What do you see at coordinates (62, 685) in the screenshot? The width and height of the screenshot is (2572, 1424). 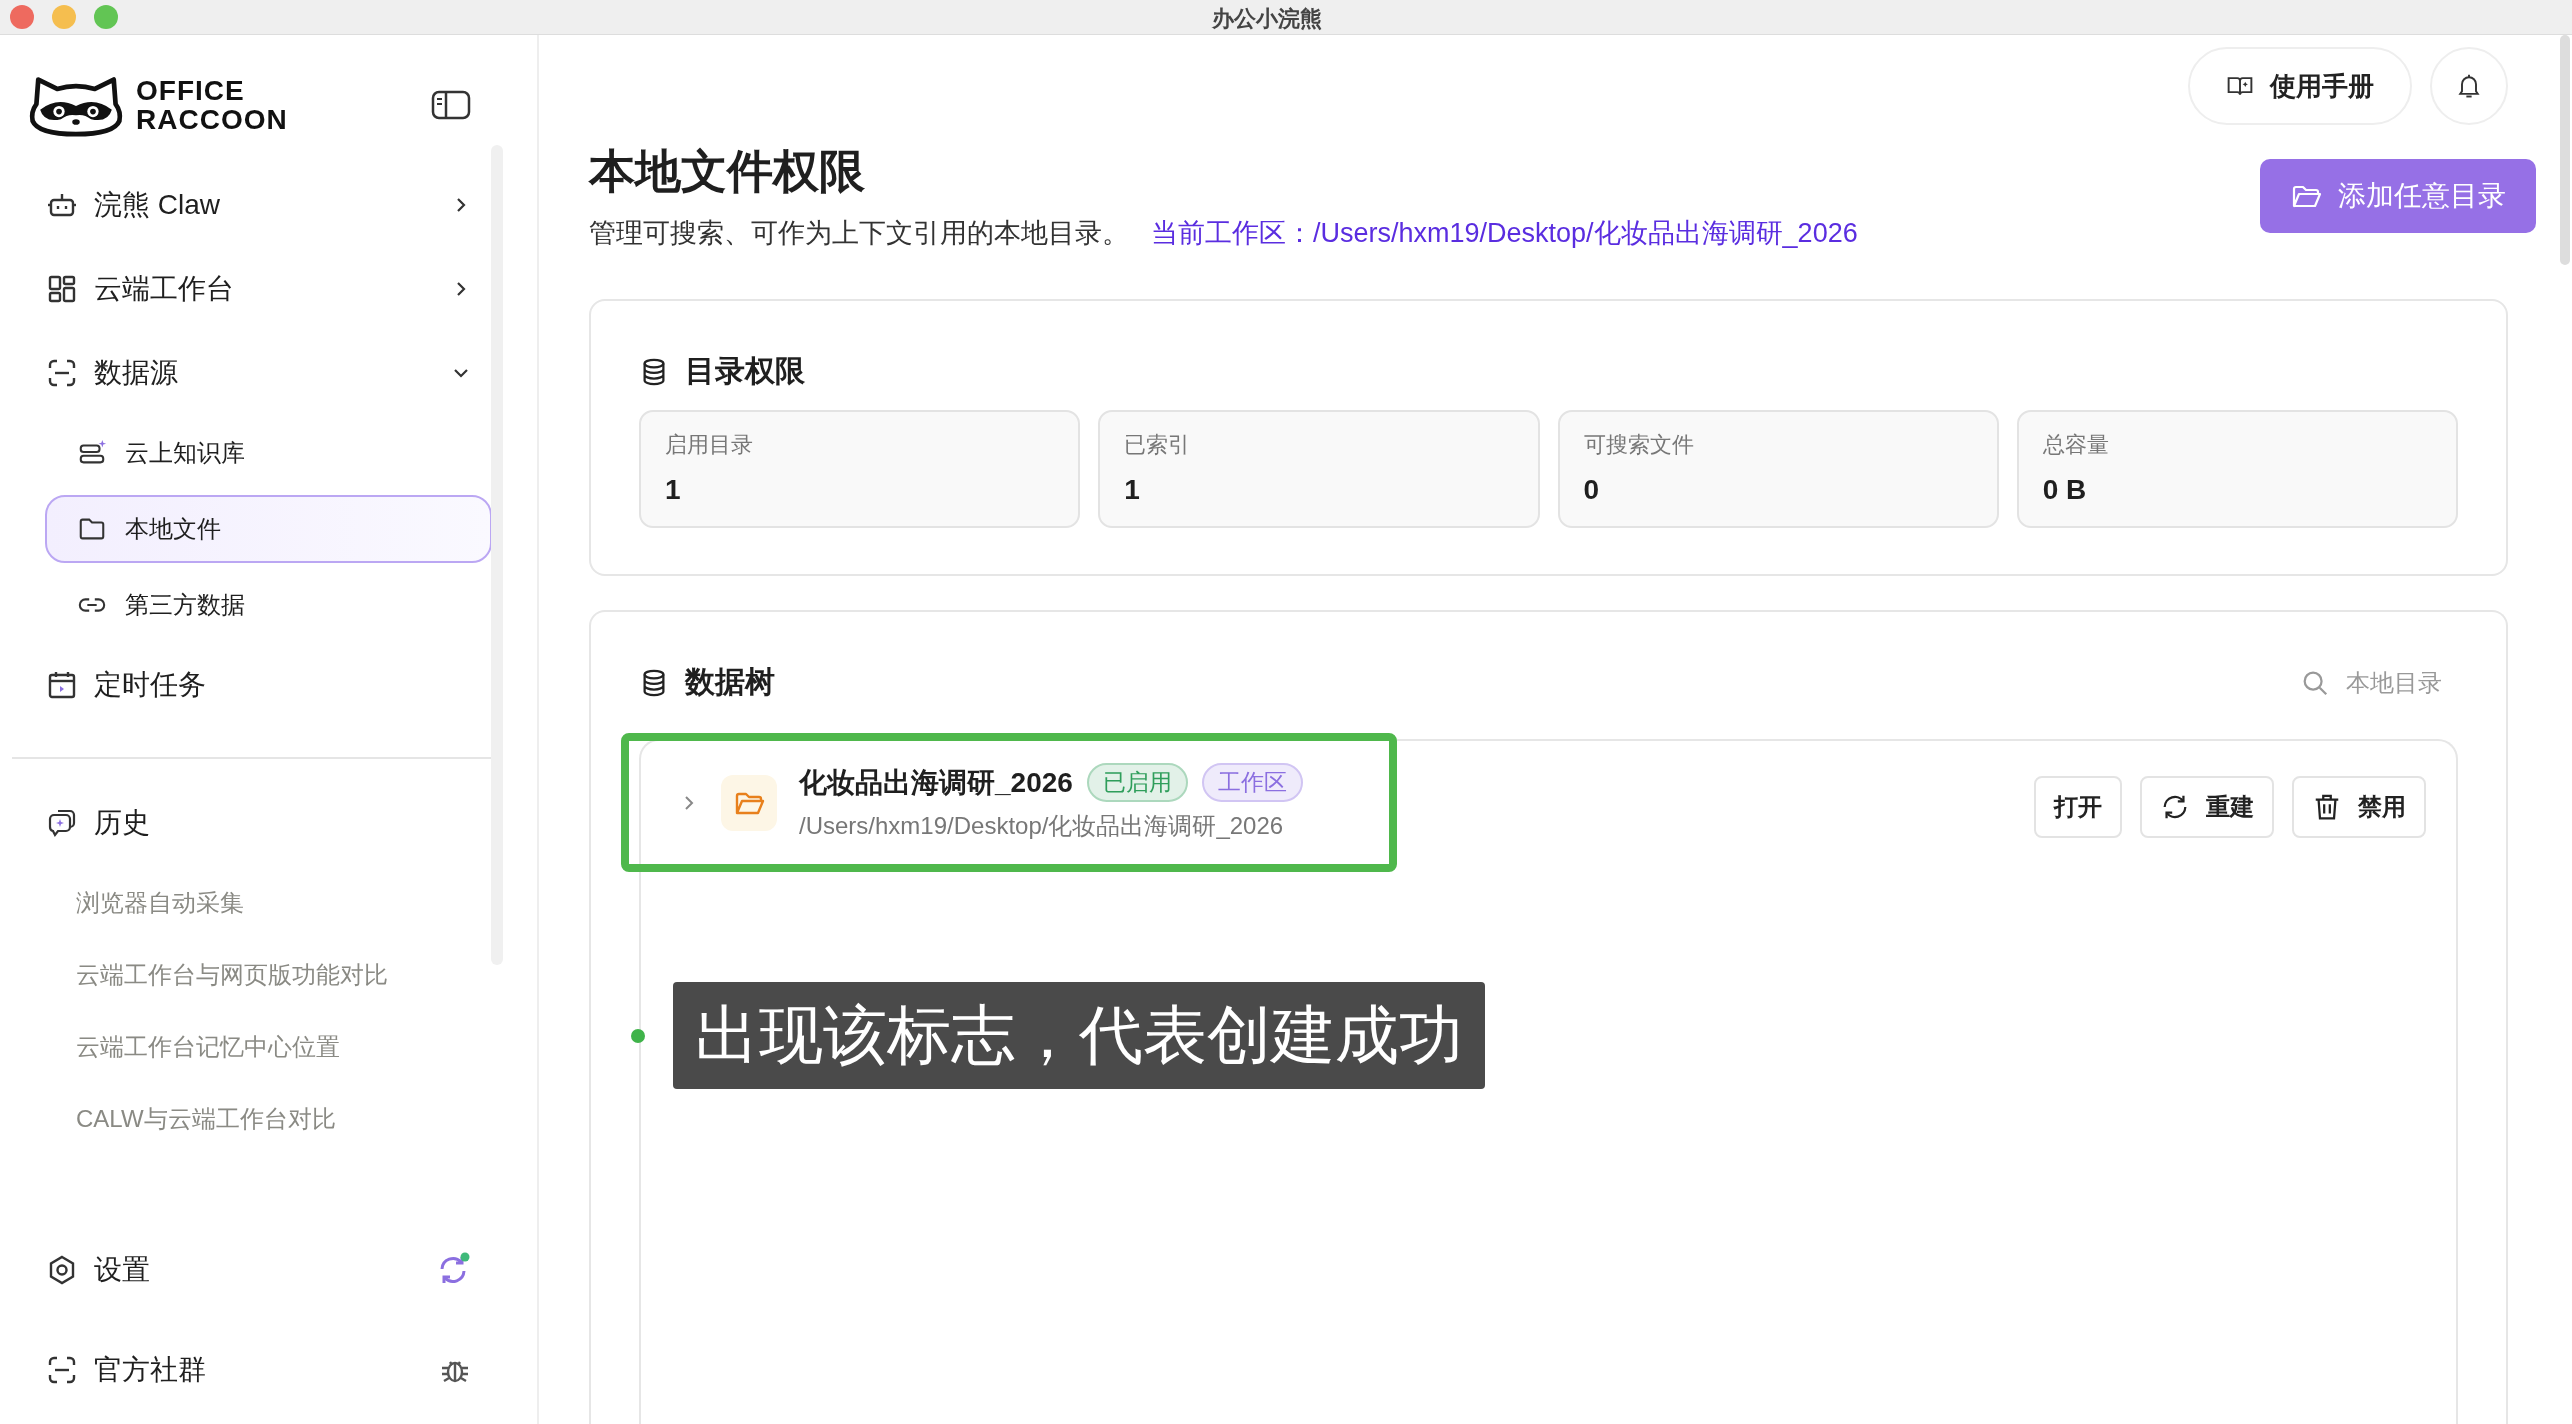 I see `calendar-icon` at bounding box center [62, 685].